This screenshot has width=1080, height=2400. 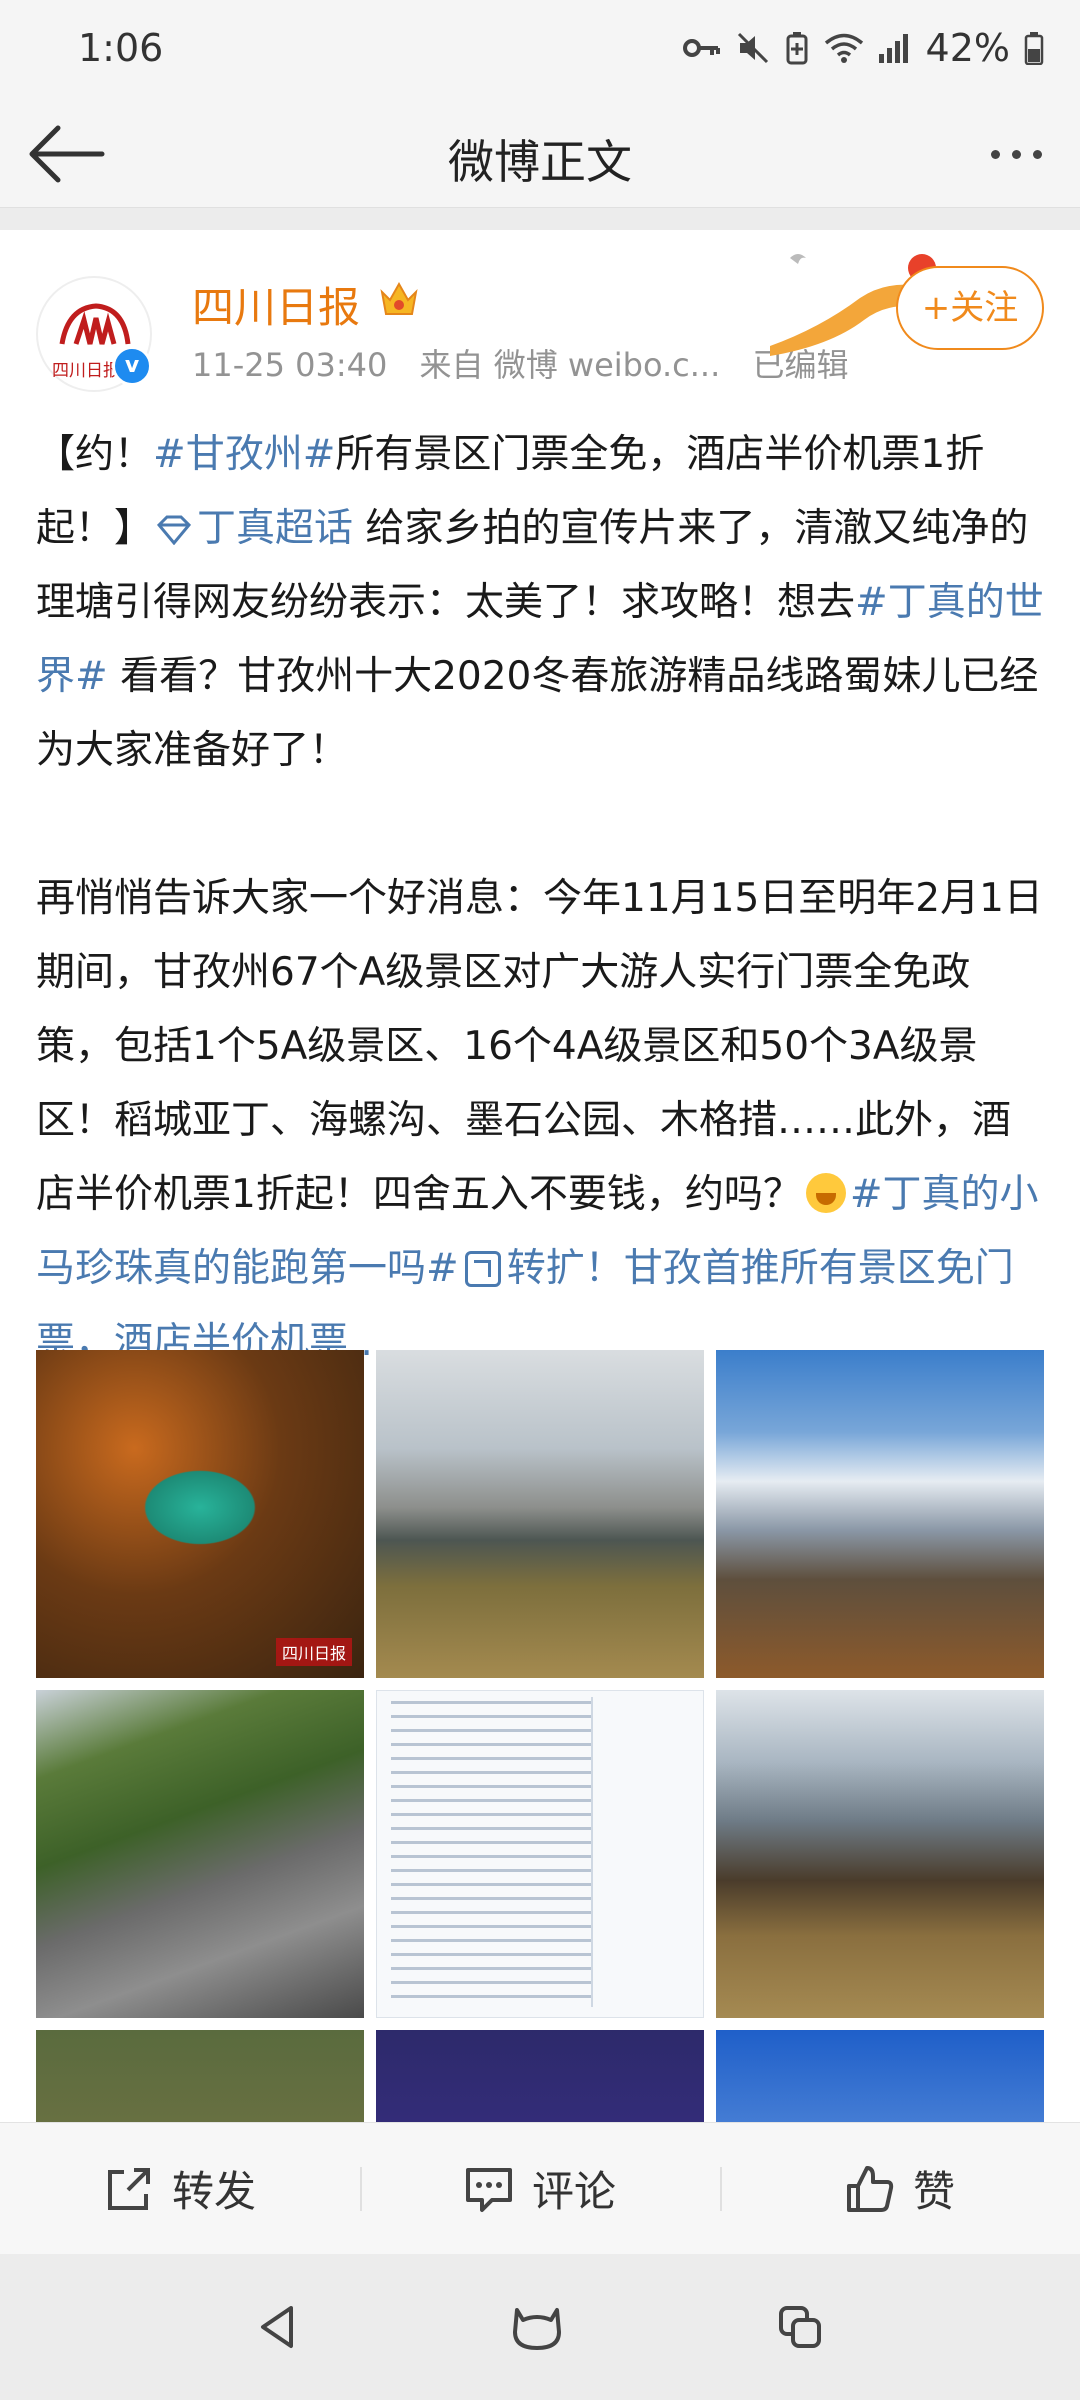 What do you see at coordinates (313, 1652) in the screenshot?
I see `watermark: 四川日报` at bounding box center [313, 1652].